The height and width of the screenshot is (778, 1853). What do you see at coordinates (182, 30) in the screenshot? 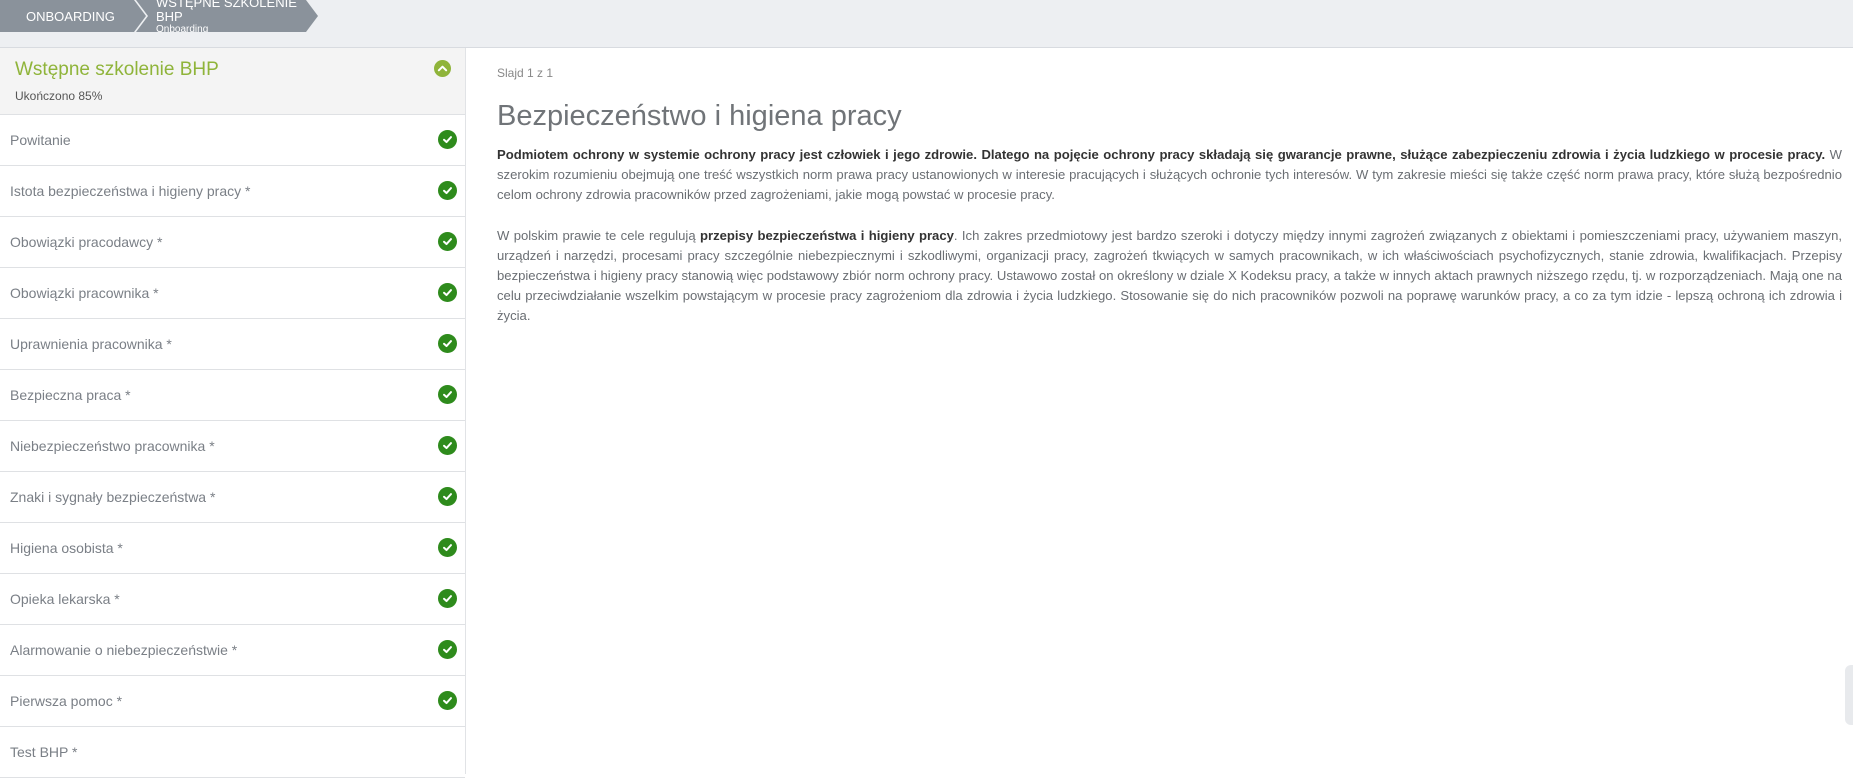
I see `breadcrumb-sub-label: Onboarding` at bounding box center [182, 30].